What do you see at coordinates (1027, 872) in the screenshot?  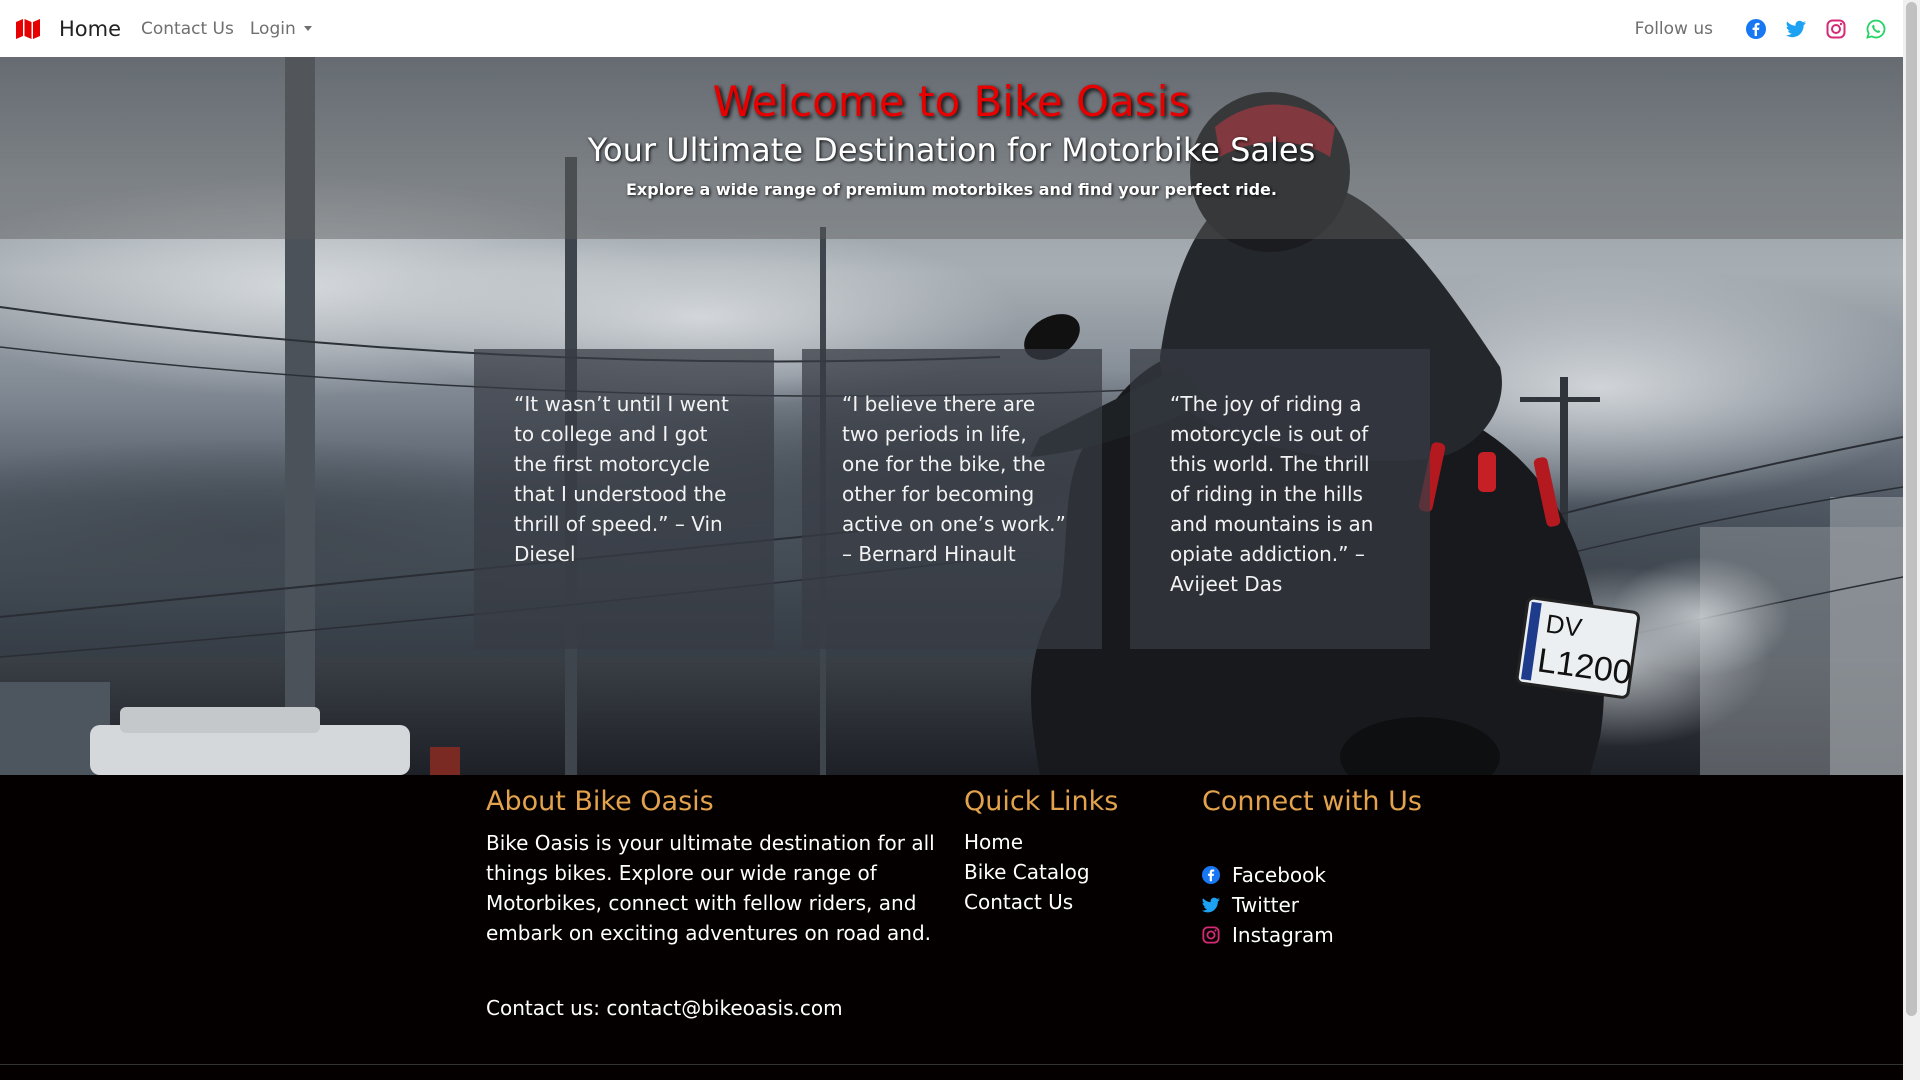 I see `footer-link-bike-catalog: Bike Catalog` at bounding box center [1027, 872].